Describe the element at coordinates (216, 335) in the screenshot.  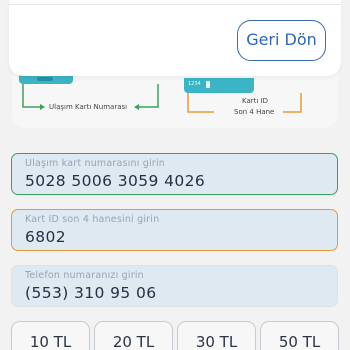
I see `amount-button-30: 30 TL` at that location.